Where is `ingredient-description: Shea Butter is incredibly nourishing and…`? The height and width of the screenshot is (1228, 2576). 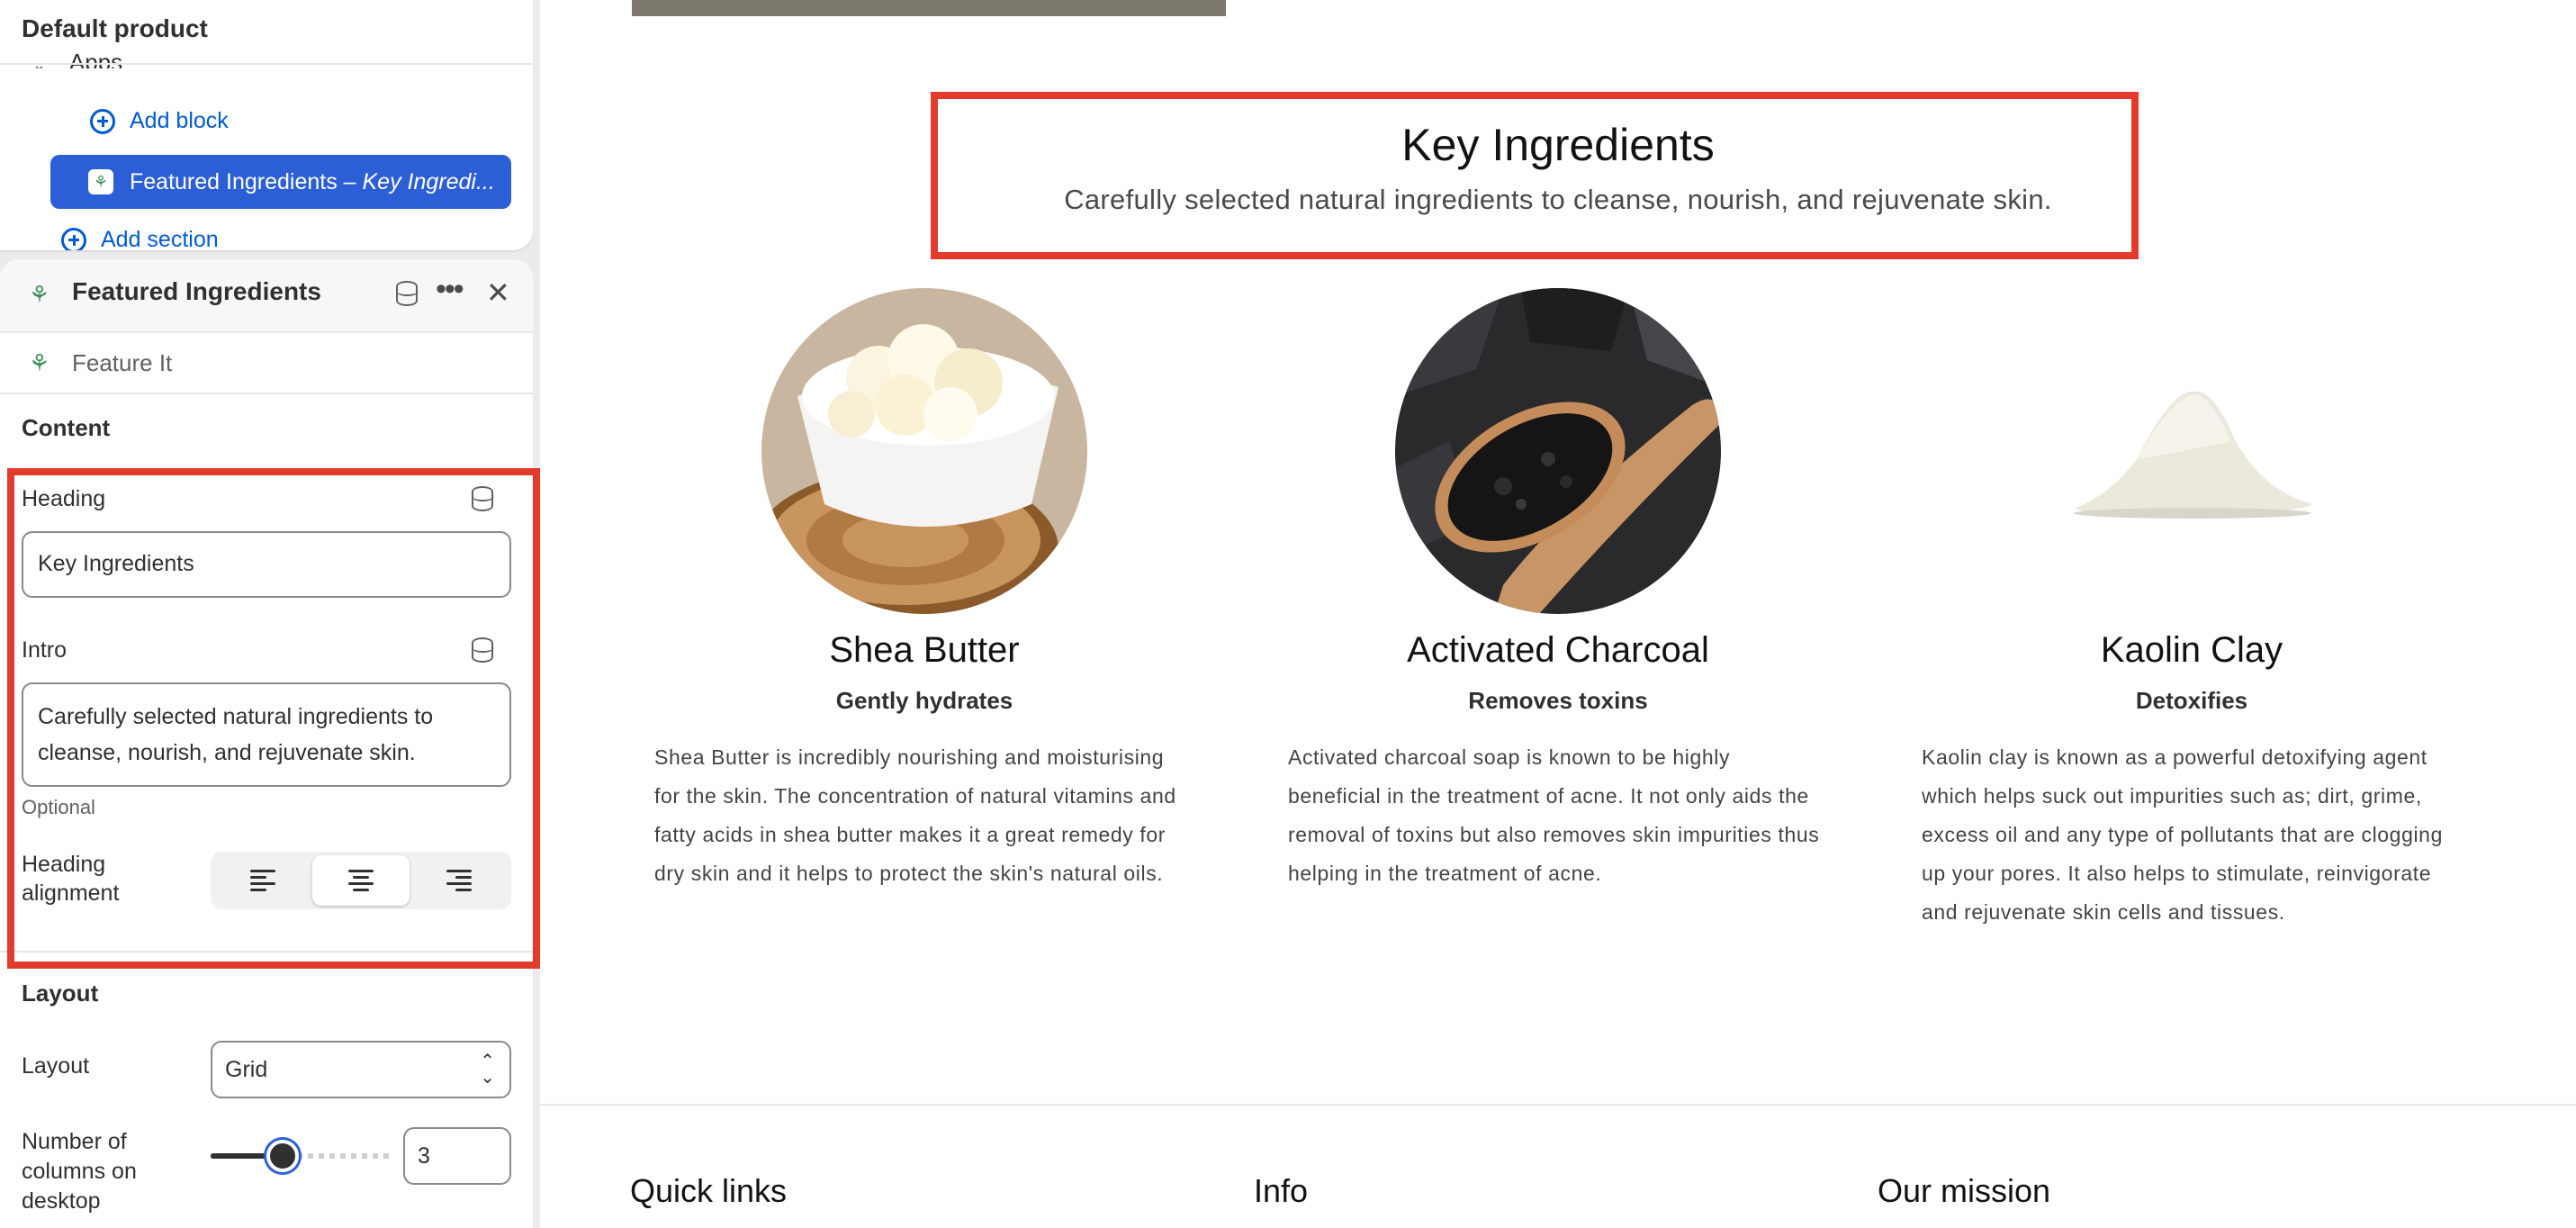
ingredient-description: Shea Butter is incredibly nourishing and… is located at coordinates (915, 815).